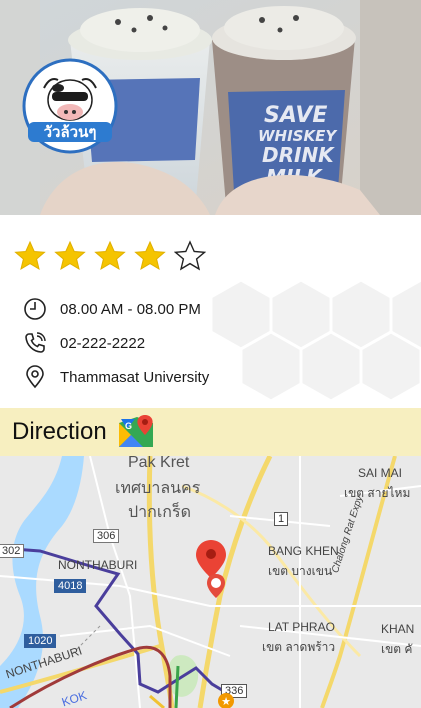 The image size is (421, 708). Describe the element at coordinates (70, 132) in the screenshot. I see `logo-text: วัวล้วนๆ` at that location.